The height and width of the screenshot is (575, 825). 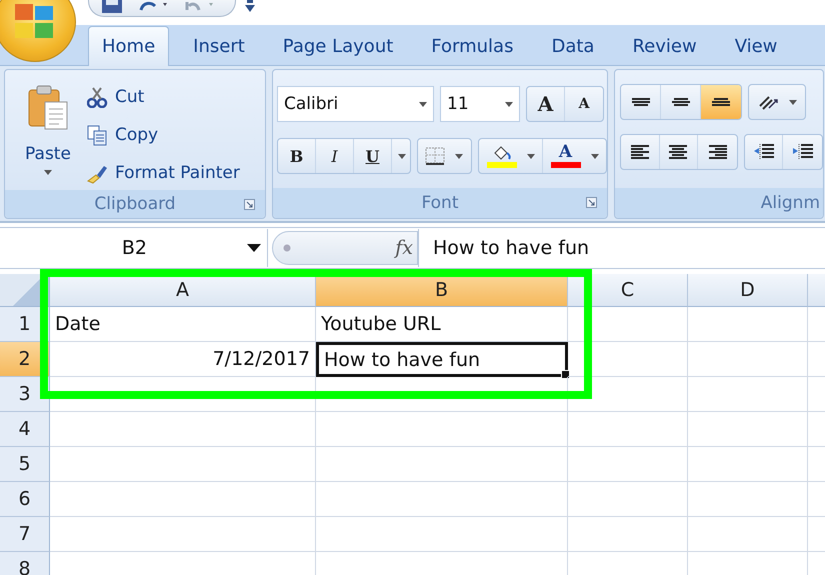 I want to click on active-cell: How to have fun, so click(x=442, y=359).